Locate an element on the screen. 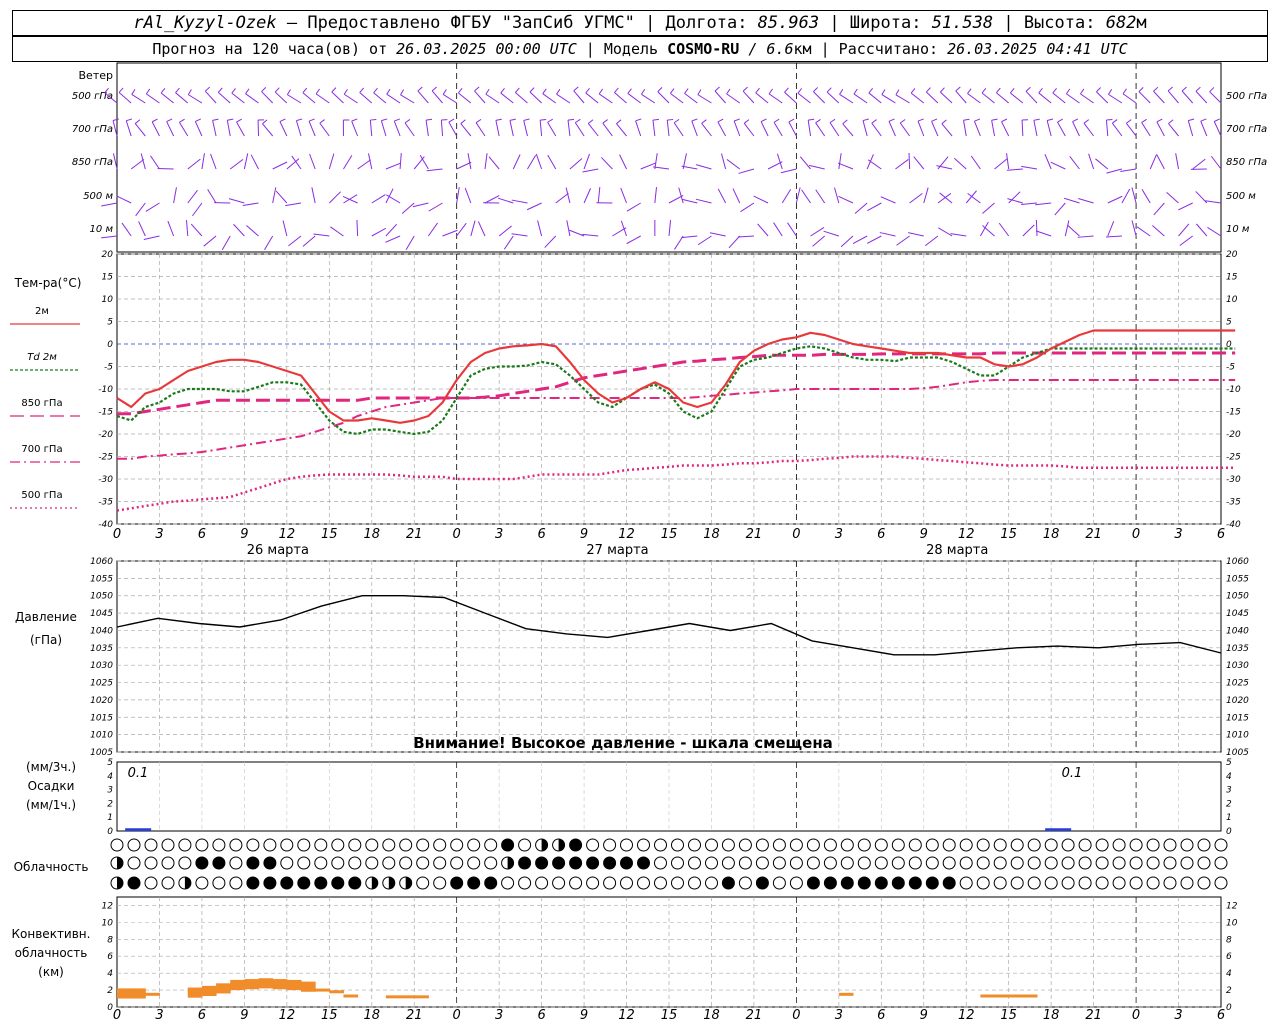  temp-ytick-right: -20 is located at coordinates (1233, 435).